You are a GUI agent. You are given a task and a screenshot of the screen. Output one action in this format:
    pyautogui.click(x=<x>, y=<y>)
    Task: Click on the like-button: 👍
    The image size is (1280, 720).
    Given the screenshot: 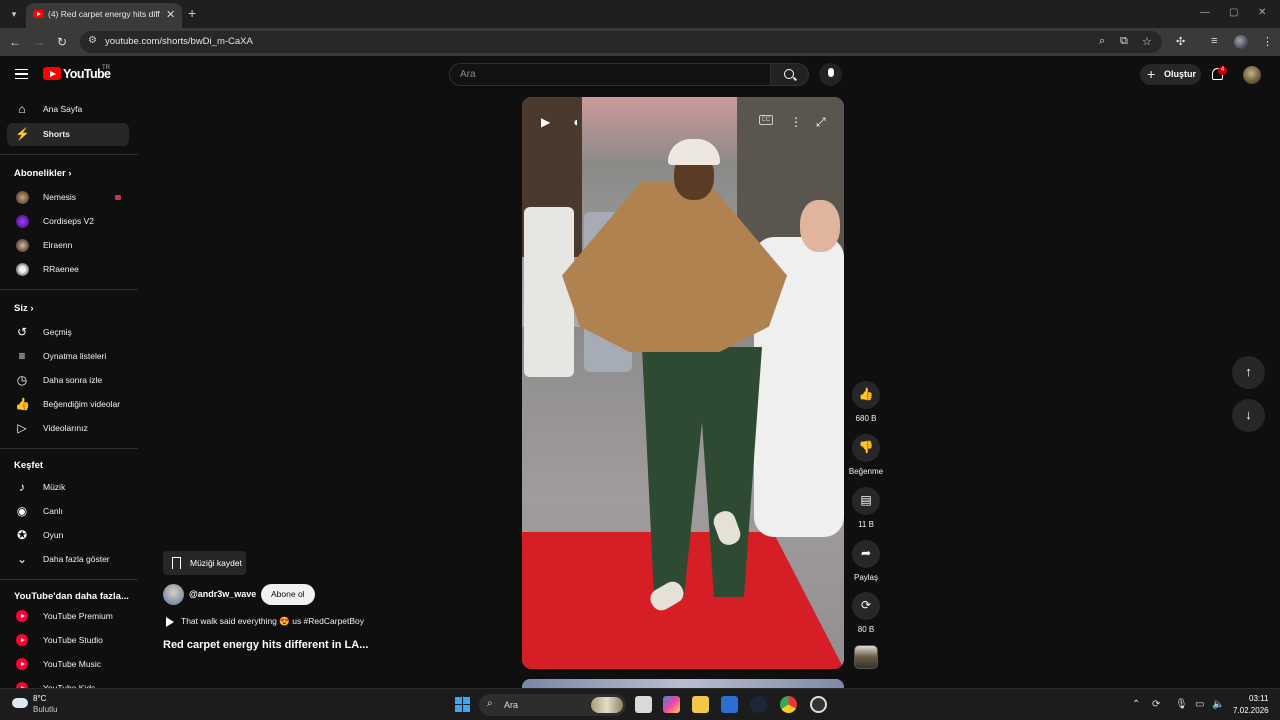 What is the action you would take?
    pyautogui.click(x=866, y=395)
    